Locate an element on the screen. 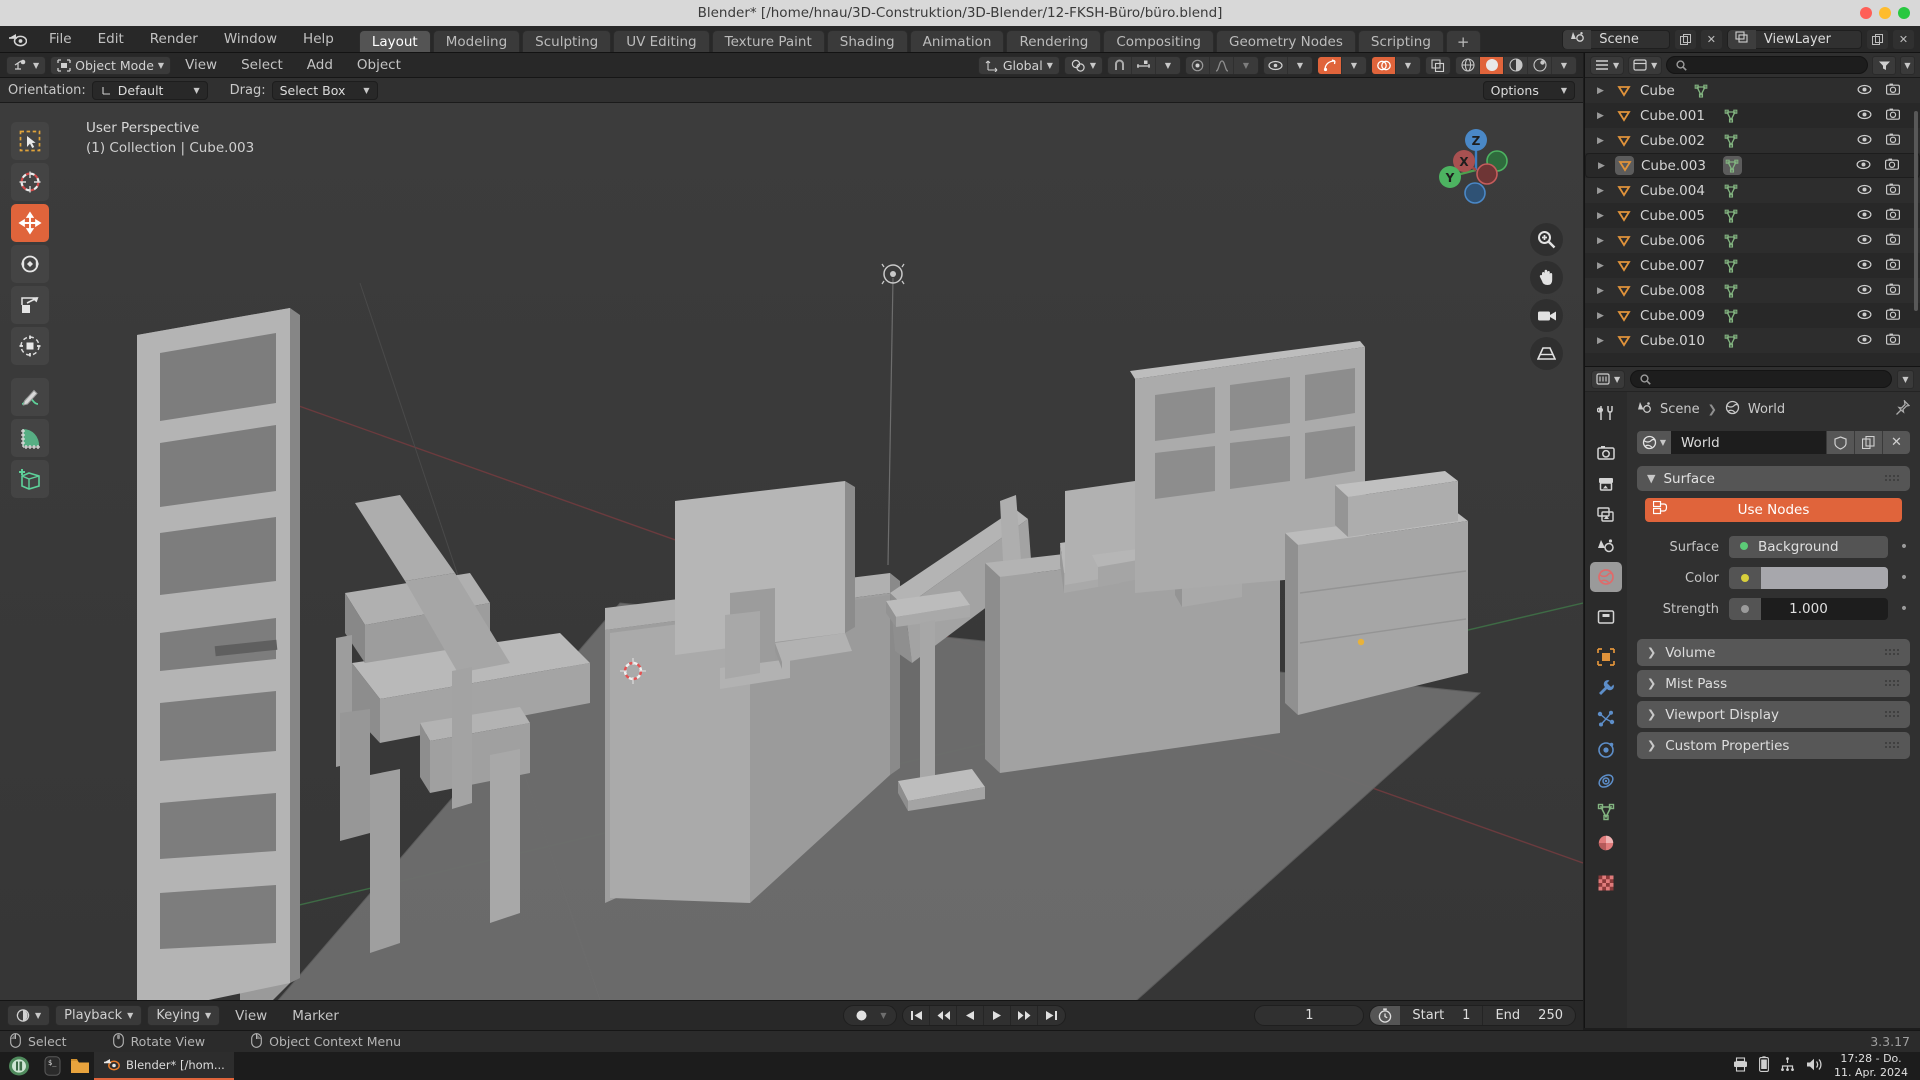 Image resolution: width=1920 pixels, height=1080 pixels. interaction-mode-selector: Object Mode ▼ is located at coordinates (111, 65).